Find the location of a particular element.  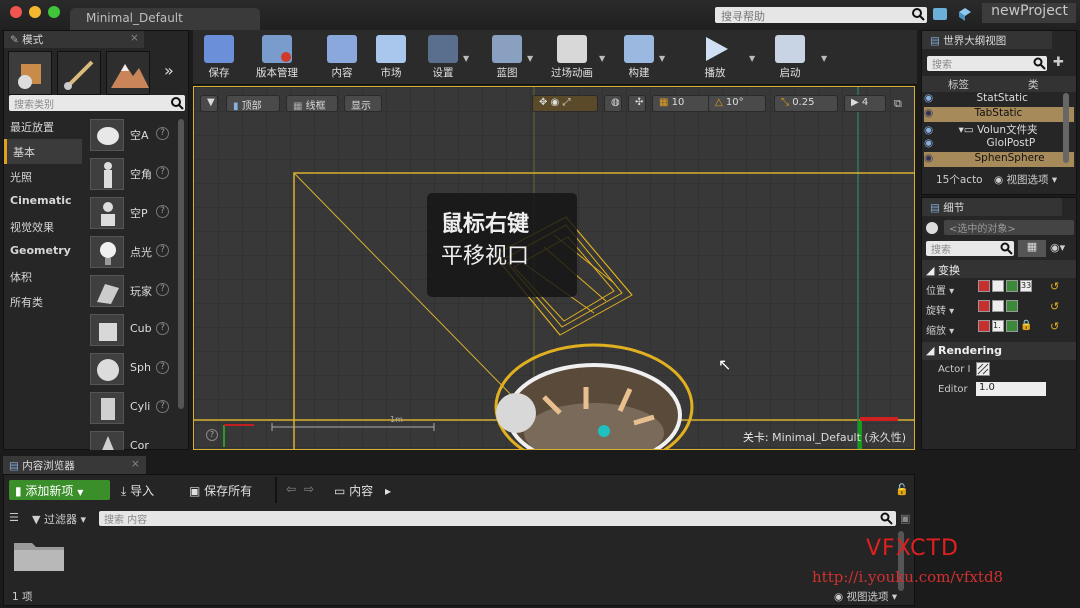

paint-mode-button is located at coordinates (79, 73).